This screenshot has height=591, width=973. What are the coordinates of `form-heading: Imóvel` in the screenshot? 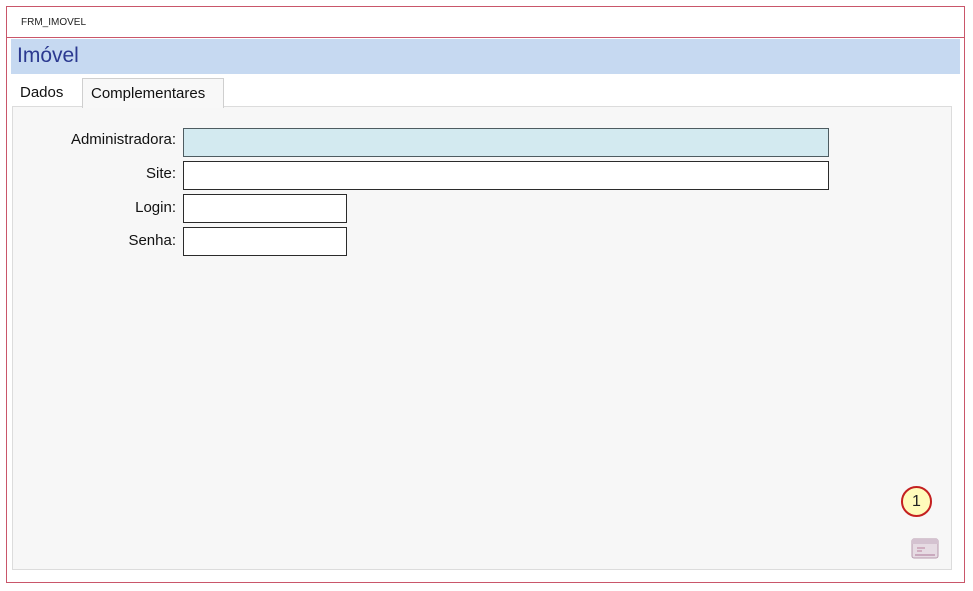 It's located at (48, 55).